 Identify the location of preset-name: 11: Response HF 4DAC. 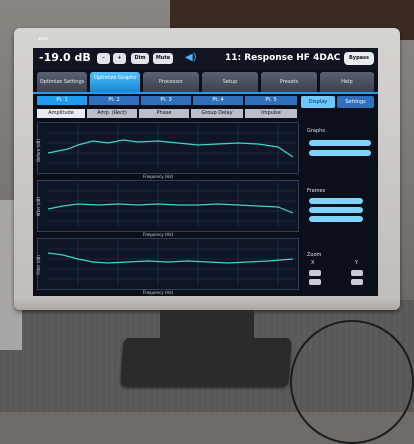
(283, 58).